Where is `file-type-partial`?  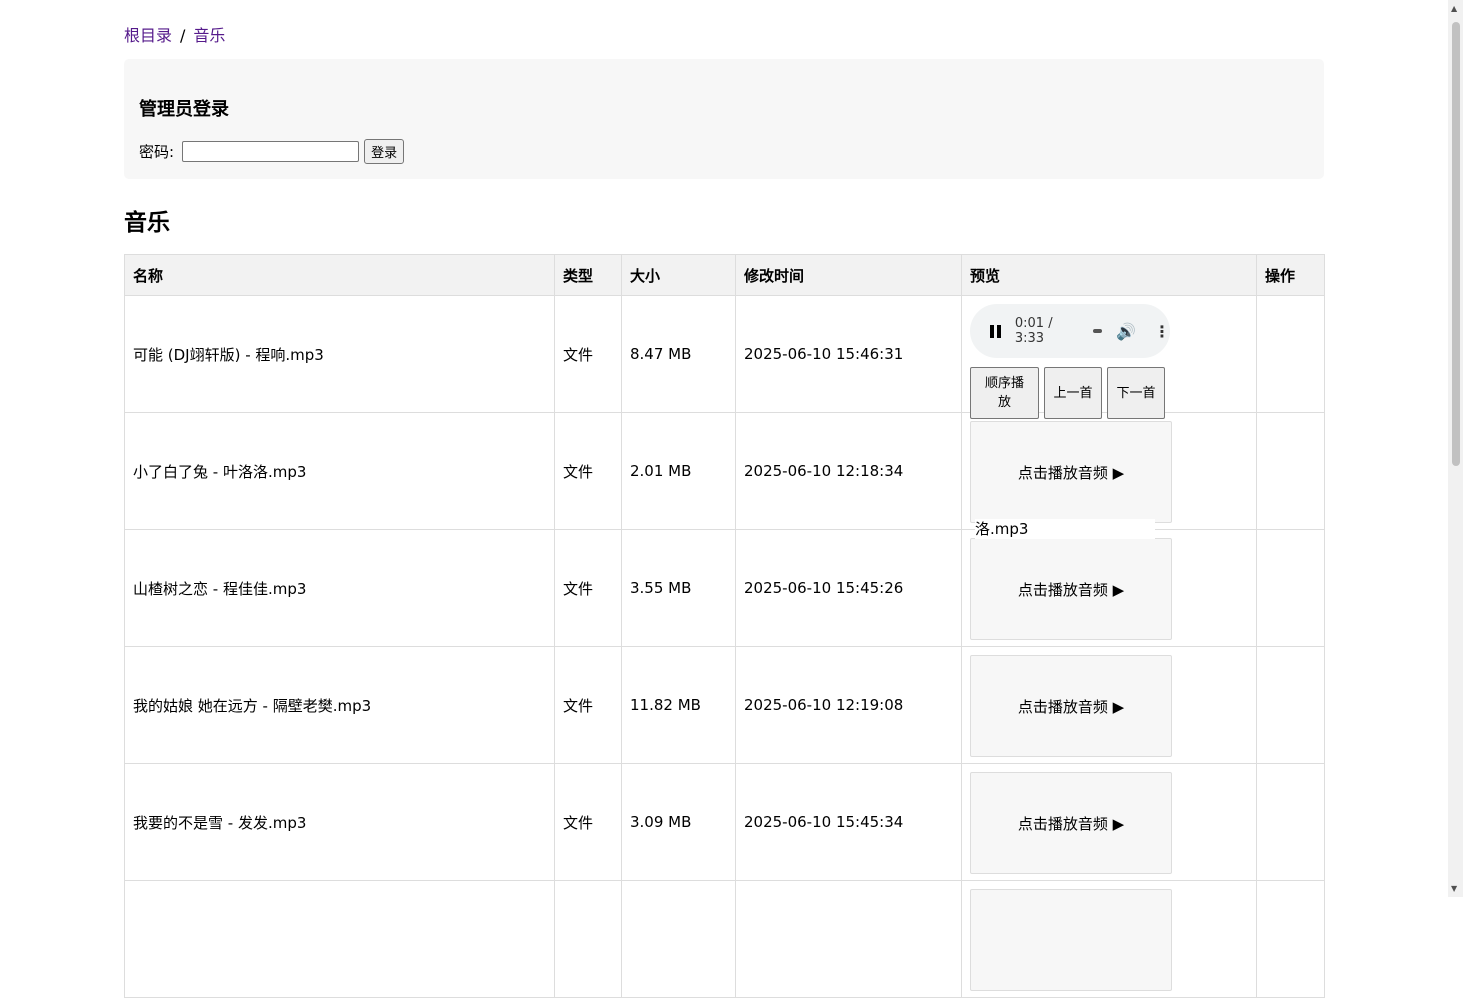
file-type-partial is located at coordinates (588, 939).